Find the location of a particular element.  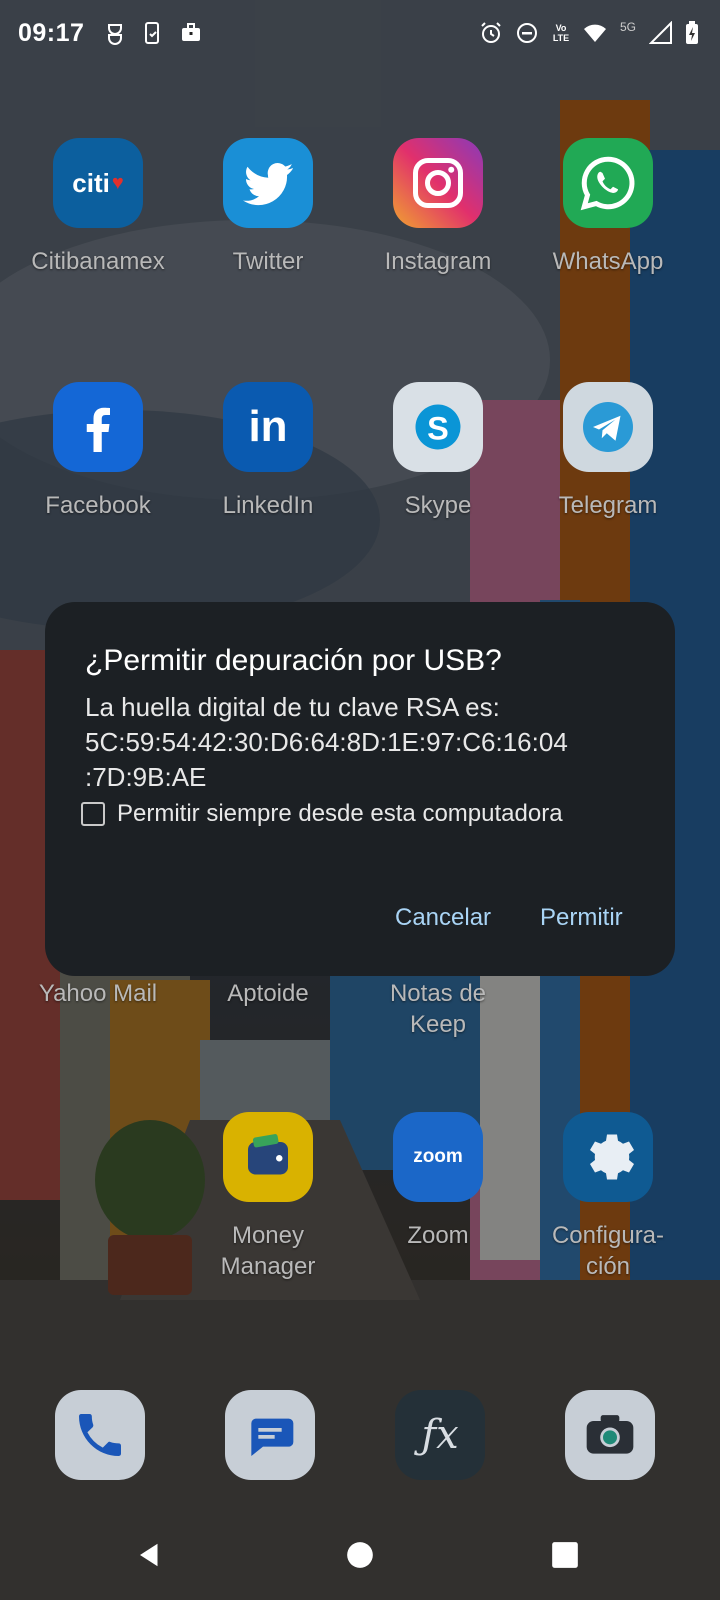

app-label: WhatsApp is located at coordinates (608, 261).